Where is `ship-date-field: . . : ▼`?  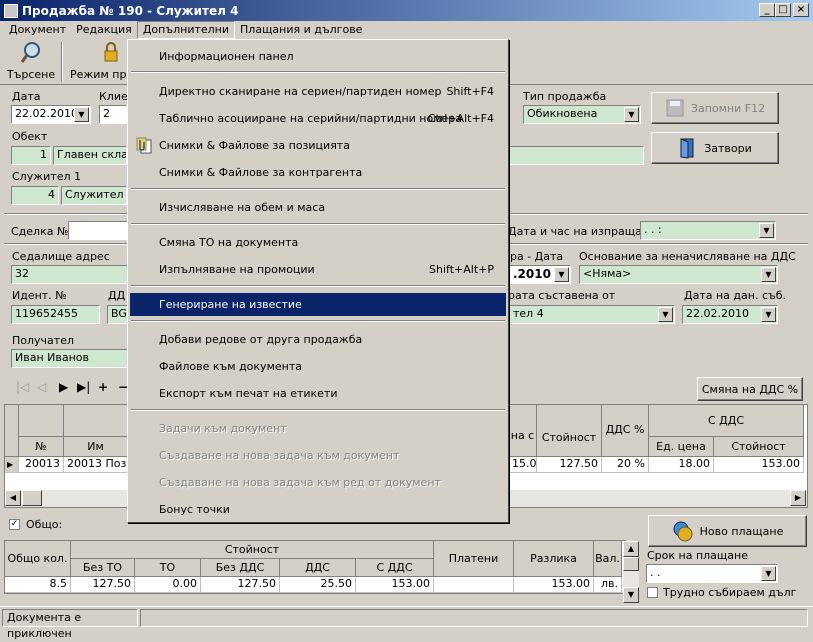
ship-date-field: . . : ▼ is located at coordinates (708, 230).